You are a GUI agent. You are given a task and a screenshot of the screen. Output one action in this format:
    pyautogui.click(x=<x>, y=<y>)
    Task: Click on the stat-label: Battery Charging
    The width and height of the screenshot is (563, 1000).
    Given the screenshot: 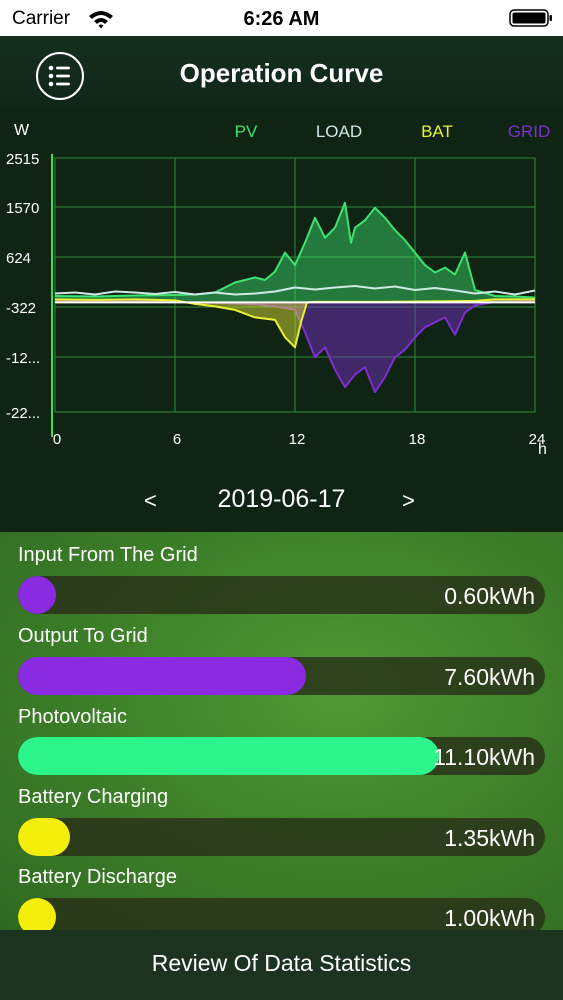 What is the action you would take?
    pyautogui.click(x=93, y=797)
    